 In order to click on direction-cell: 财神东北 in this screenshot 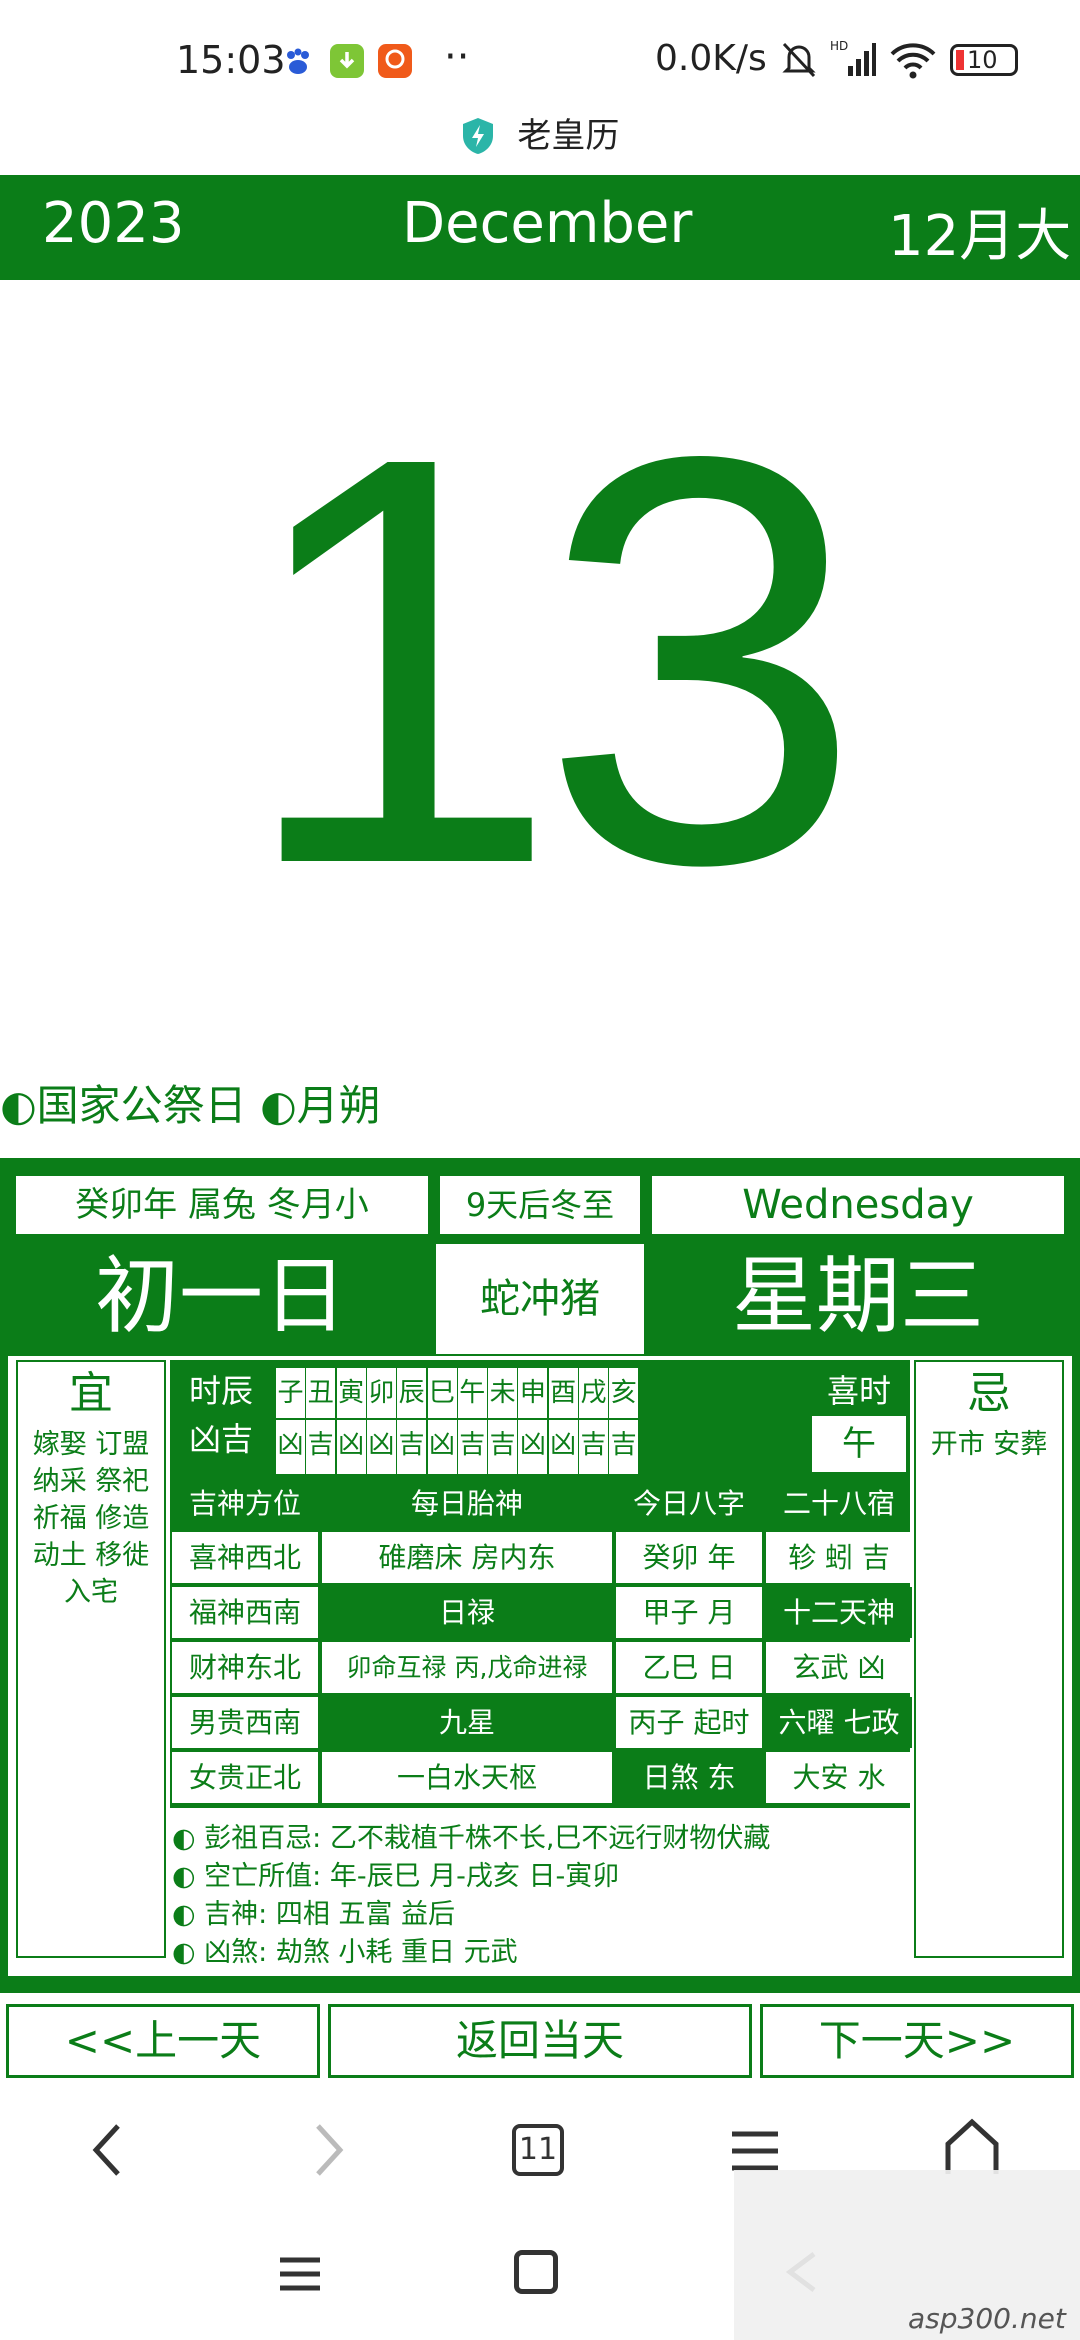, I will do `click(245, 1667)`.